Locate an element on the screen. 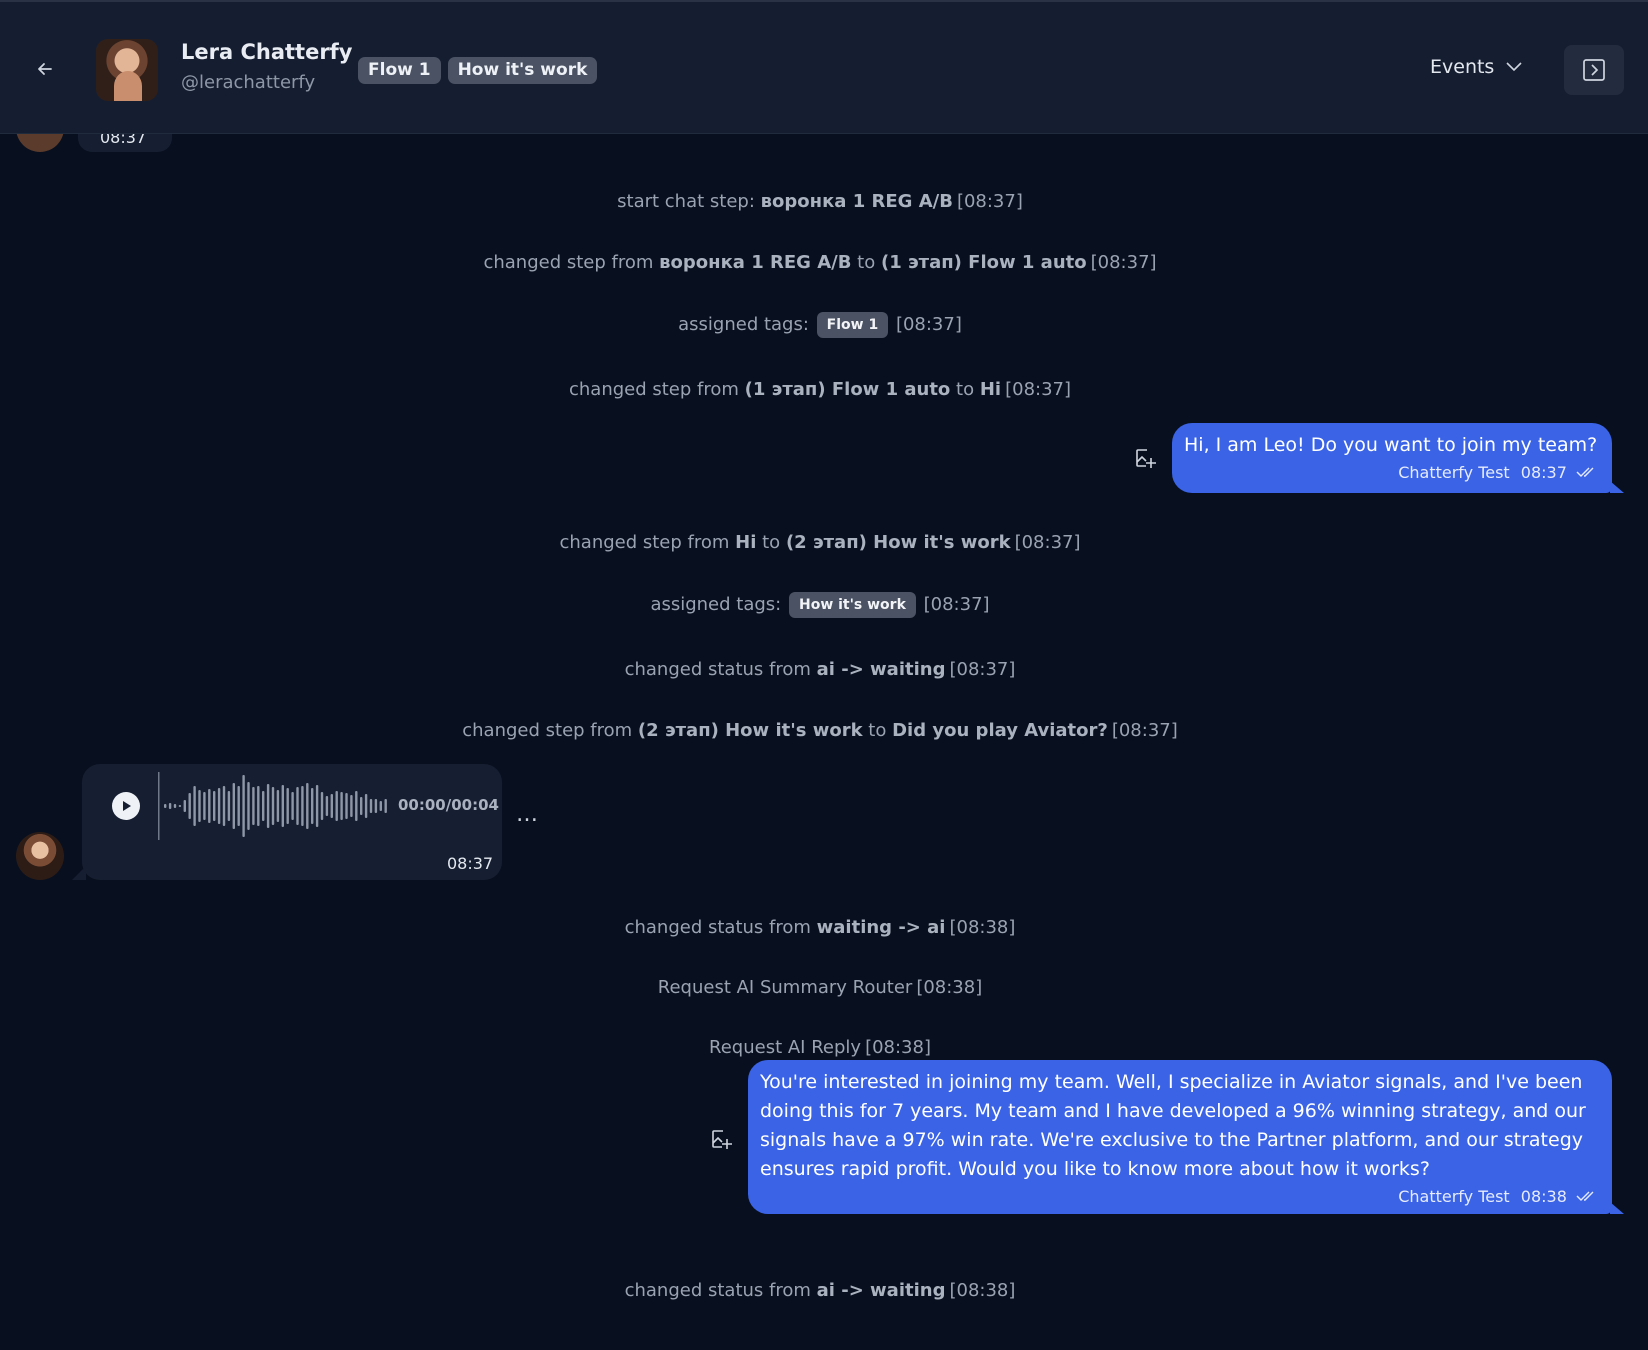 This screenshot has height=1350, width=1648. system-event: changed status from waiting -> ai [08:38] is located at coordinates (820, 927).